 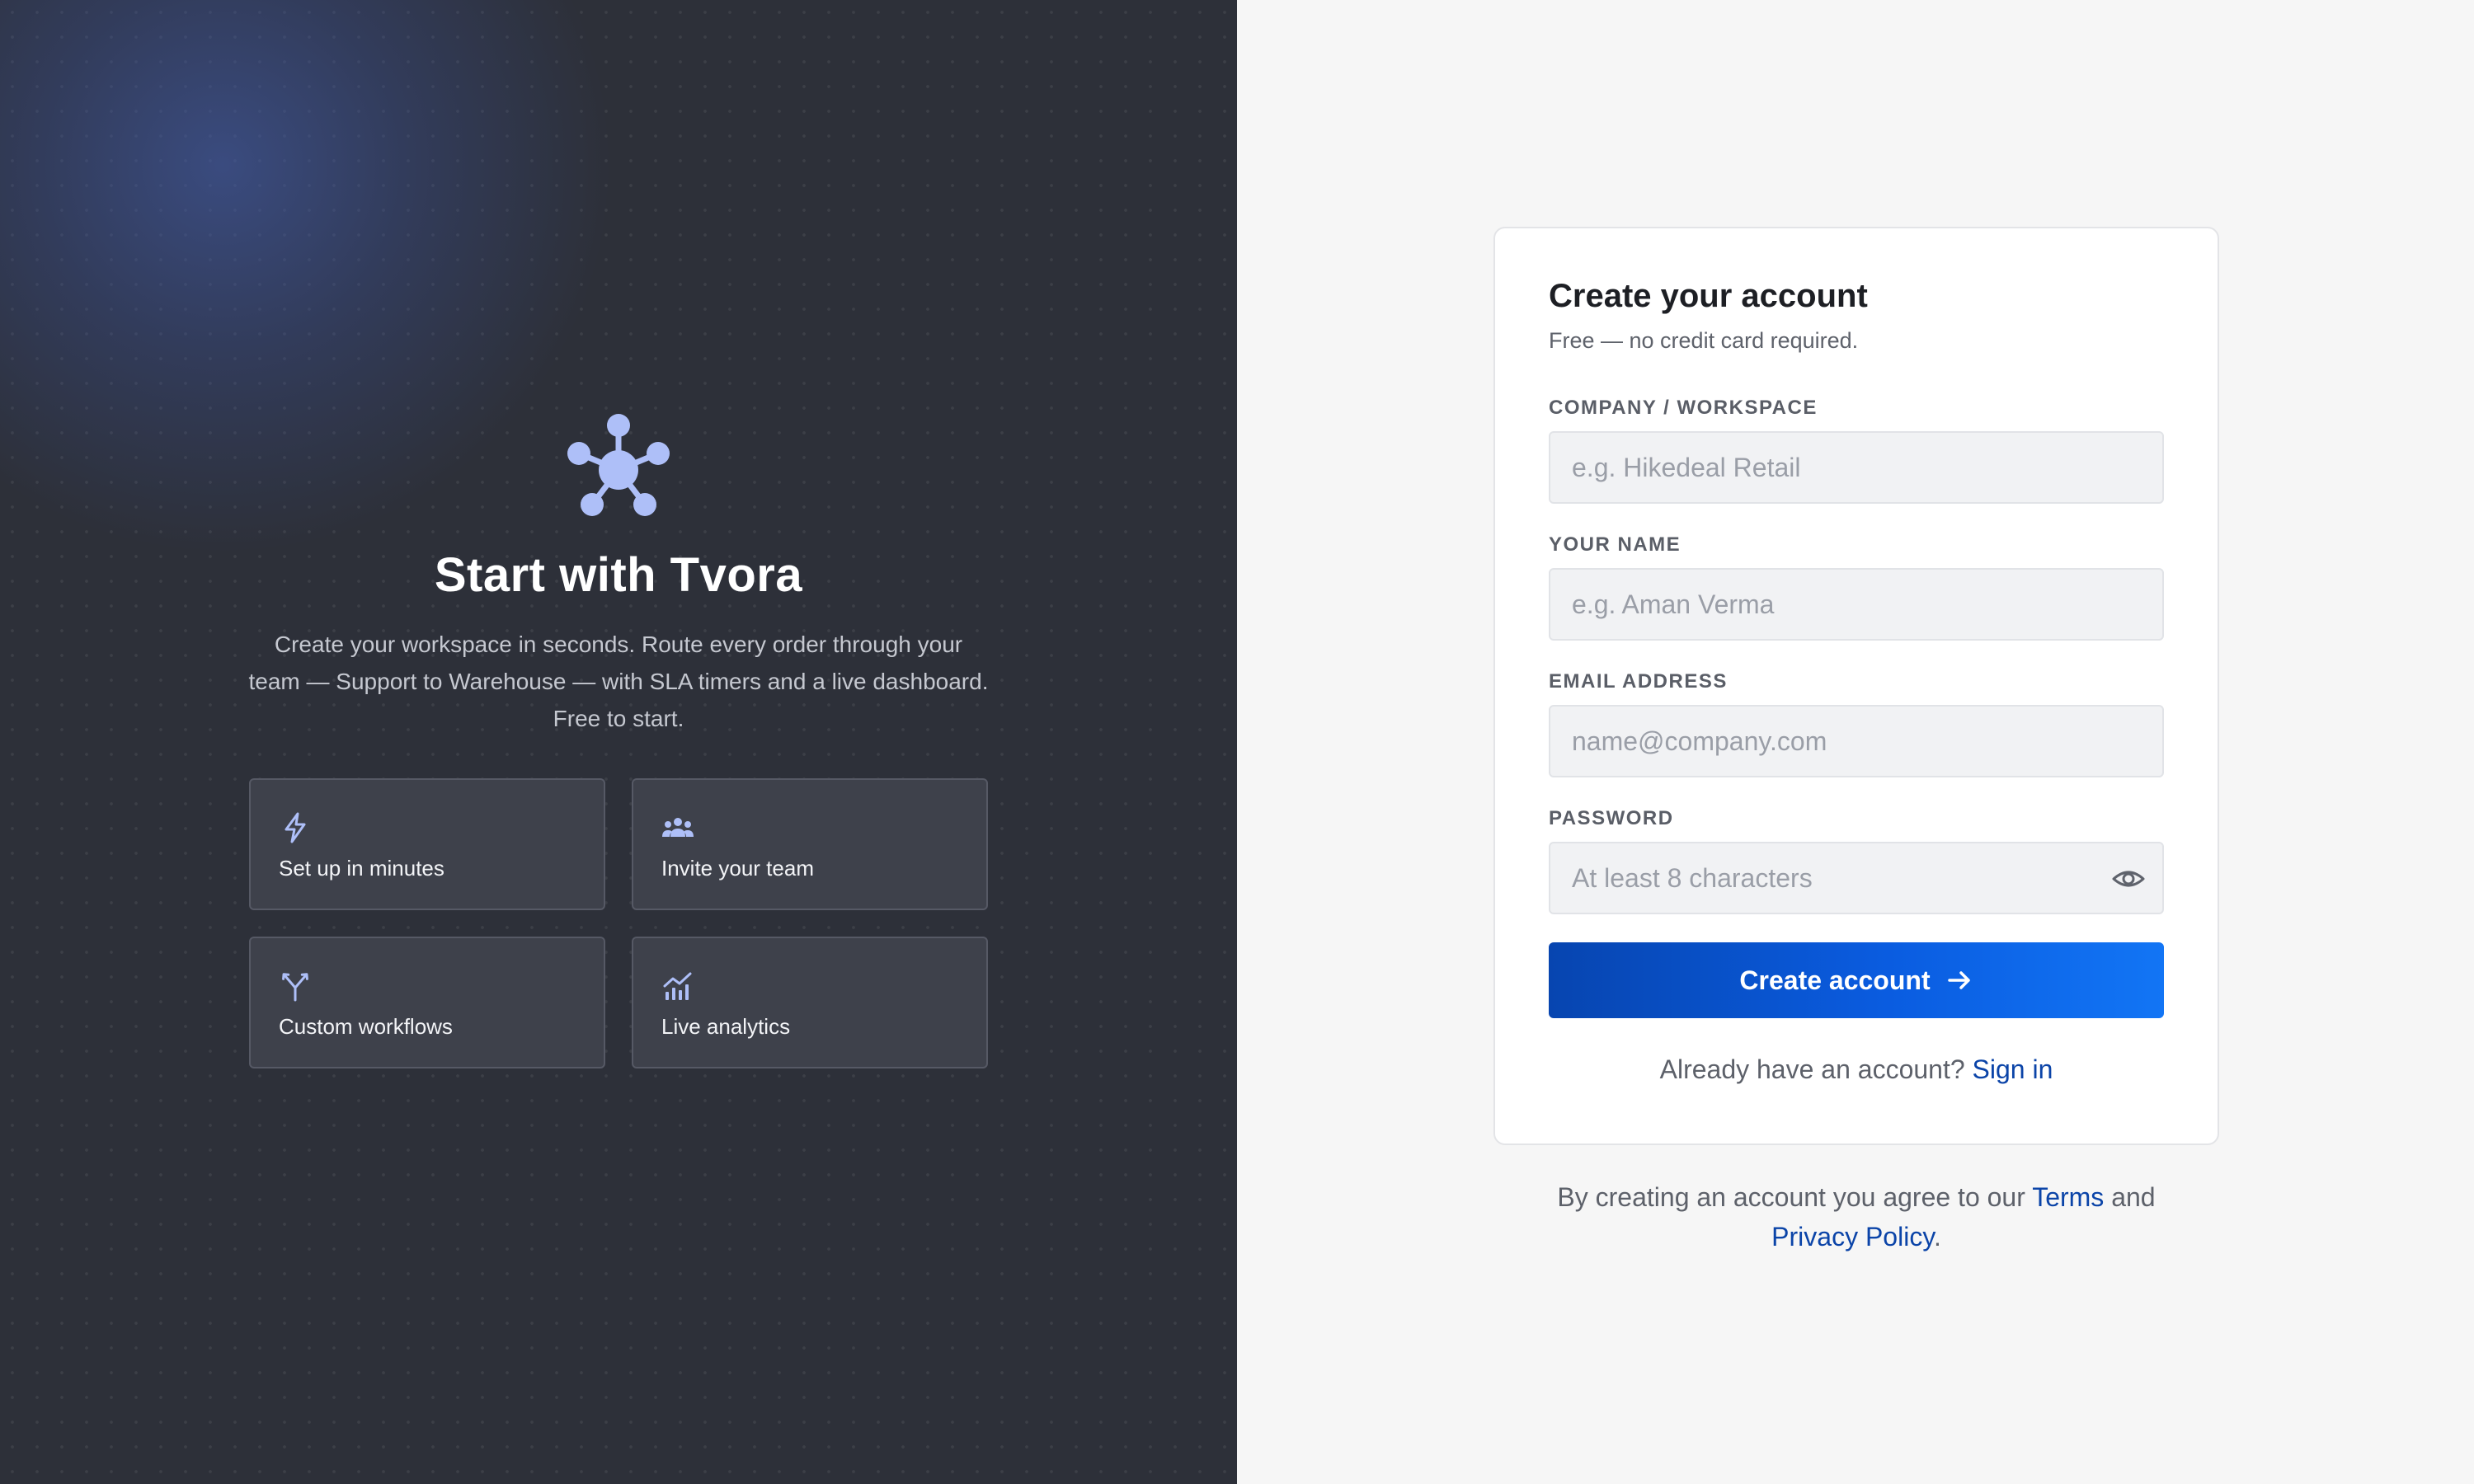 I want to click on name-input, so click(x=1856, y=604).